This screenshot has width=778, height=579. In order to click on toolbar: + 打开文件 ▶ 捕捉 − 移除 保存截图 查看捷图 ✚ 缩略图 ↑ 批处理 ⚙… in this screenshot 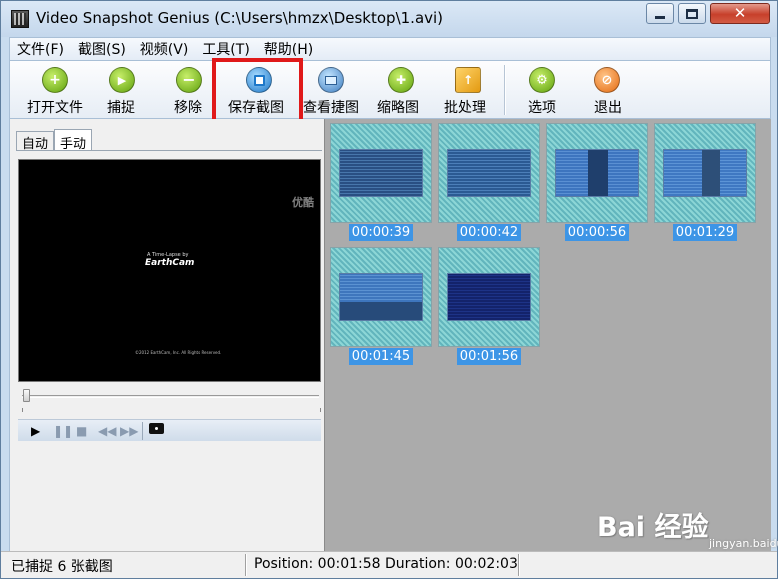, I will do `click(390, 90)`.